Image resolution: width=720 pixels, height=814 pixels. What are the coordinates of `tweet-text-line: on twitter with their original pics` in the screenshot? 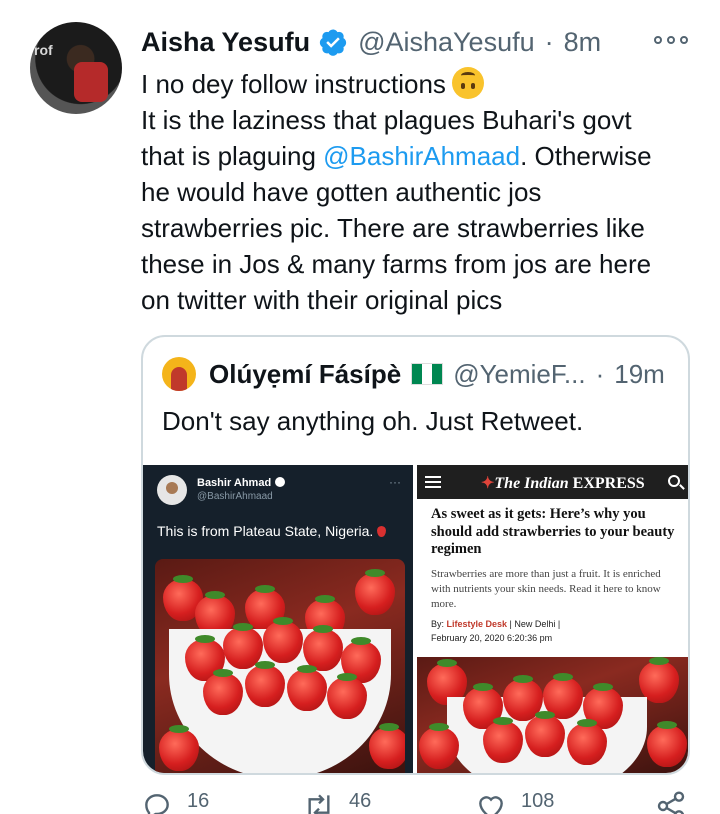 It's located at (322, 300).